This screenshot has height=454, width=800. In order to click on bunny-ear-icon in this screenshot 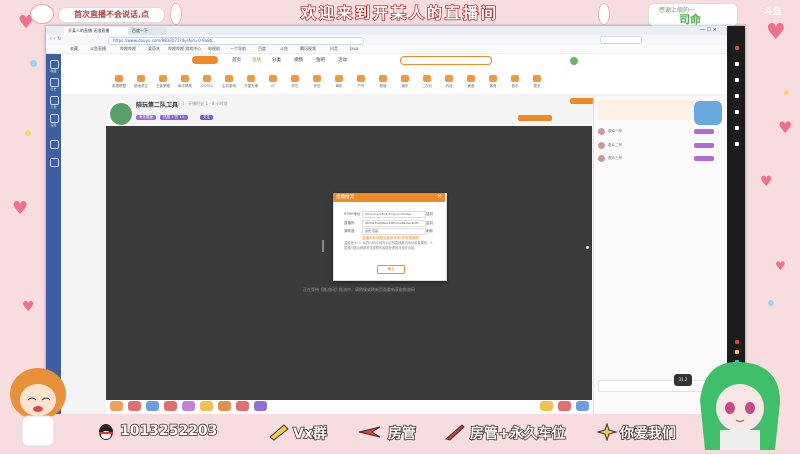, I will do `click(176, 14)`.